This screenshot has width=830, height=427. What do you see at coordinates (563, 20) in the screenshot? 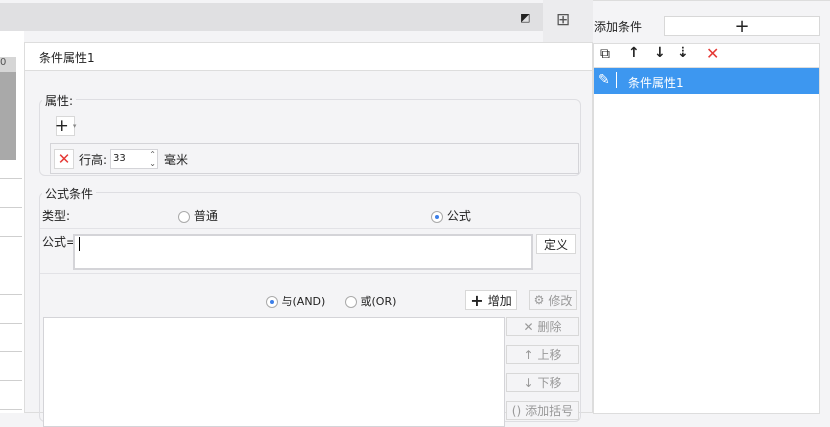
I see `layout-icon: ⊞` at bounding box center [563, 20].